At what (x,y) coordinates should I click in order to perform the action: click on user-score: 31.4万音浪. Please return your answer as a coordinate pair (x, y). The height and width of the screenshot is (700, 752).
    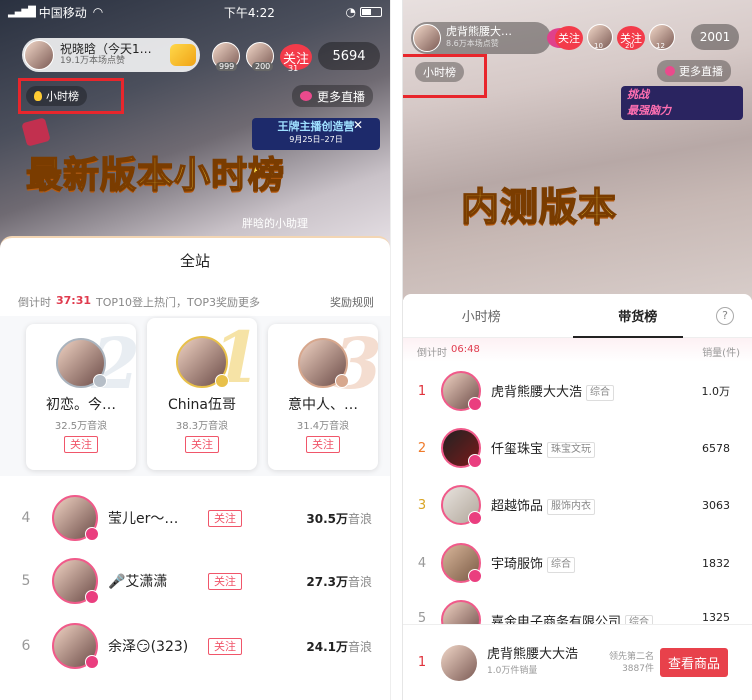
    Looking at the image, I should click on (323, 426).